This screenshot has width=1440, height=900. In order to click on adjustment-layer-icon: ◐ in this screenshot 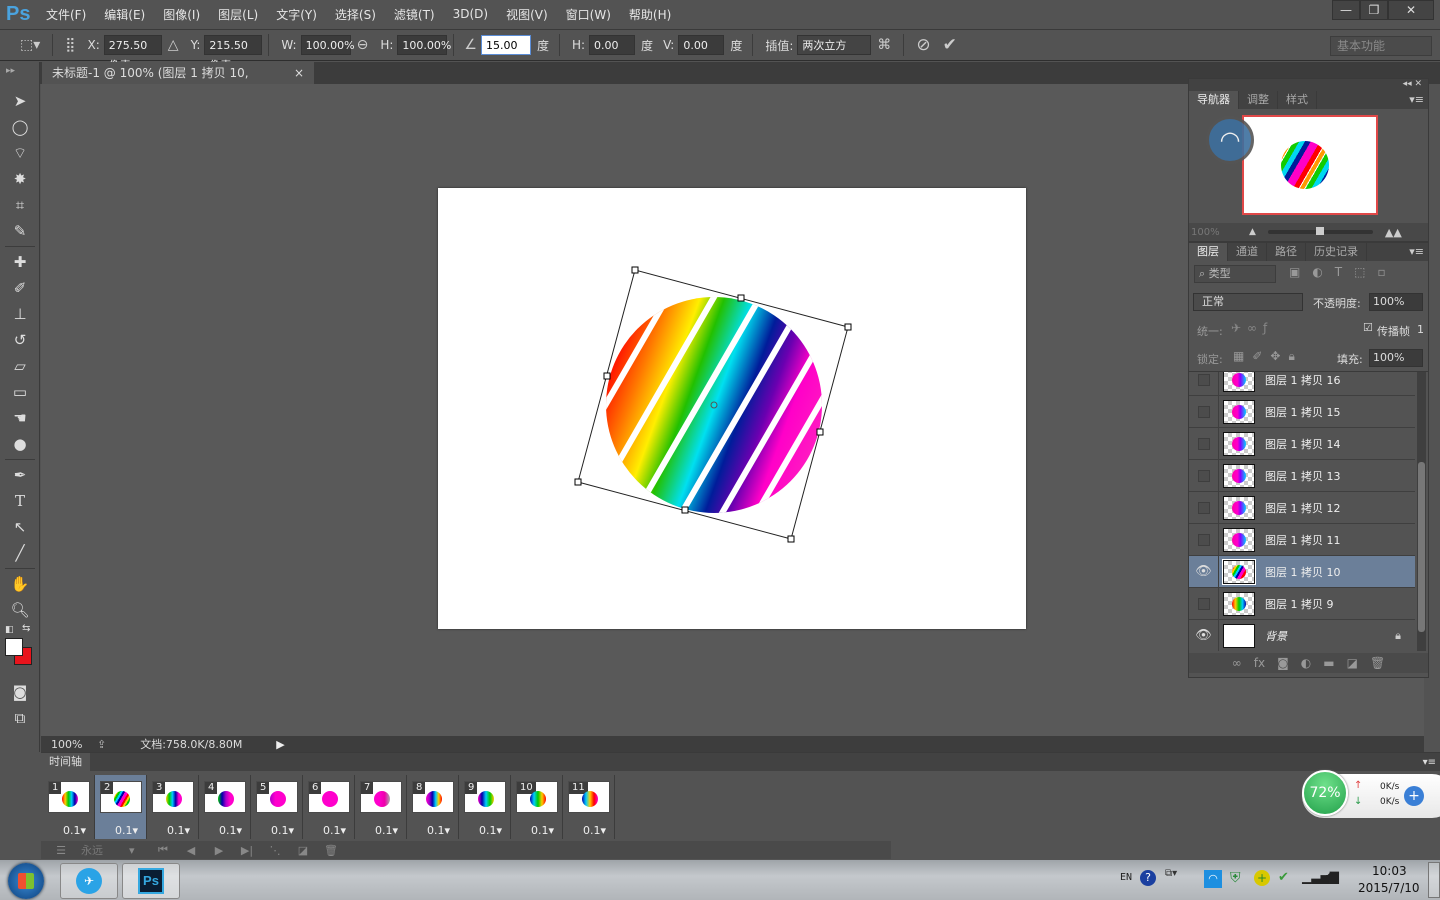, I will do `click(1306, 663)`.